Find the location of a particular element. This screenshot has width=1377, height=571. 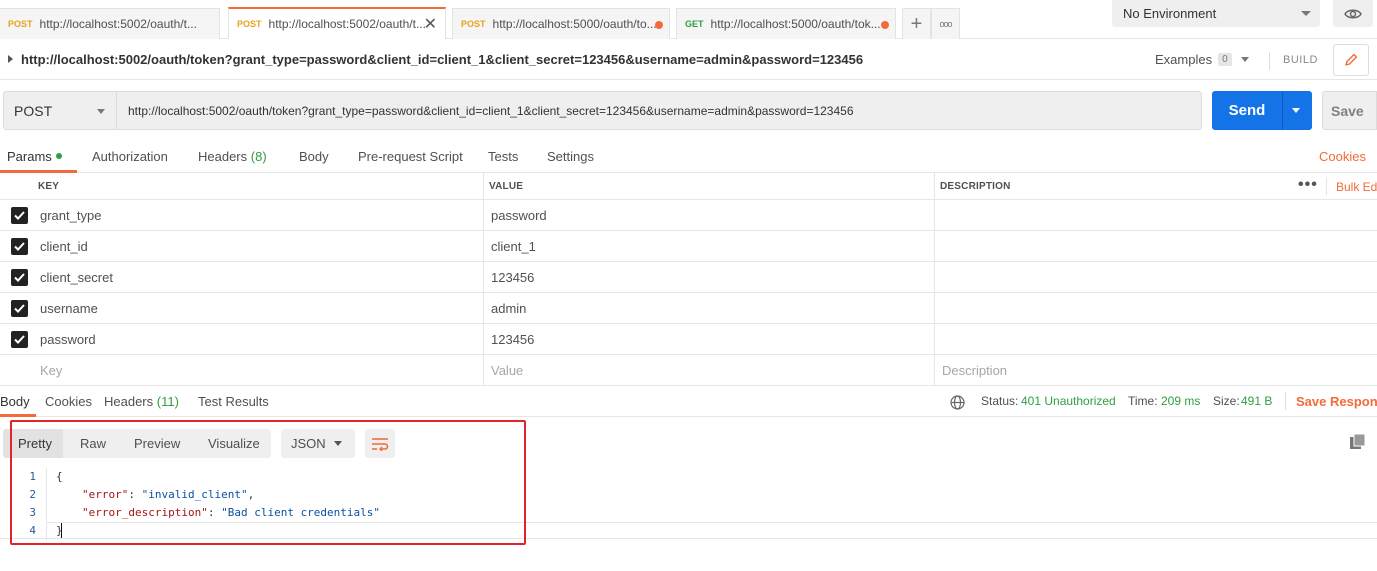

param-key: username is located at coordinates (262, 308).